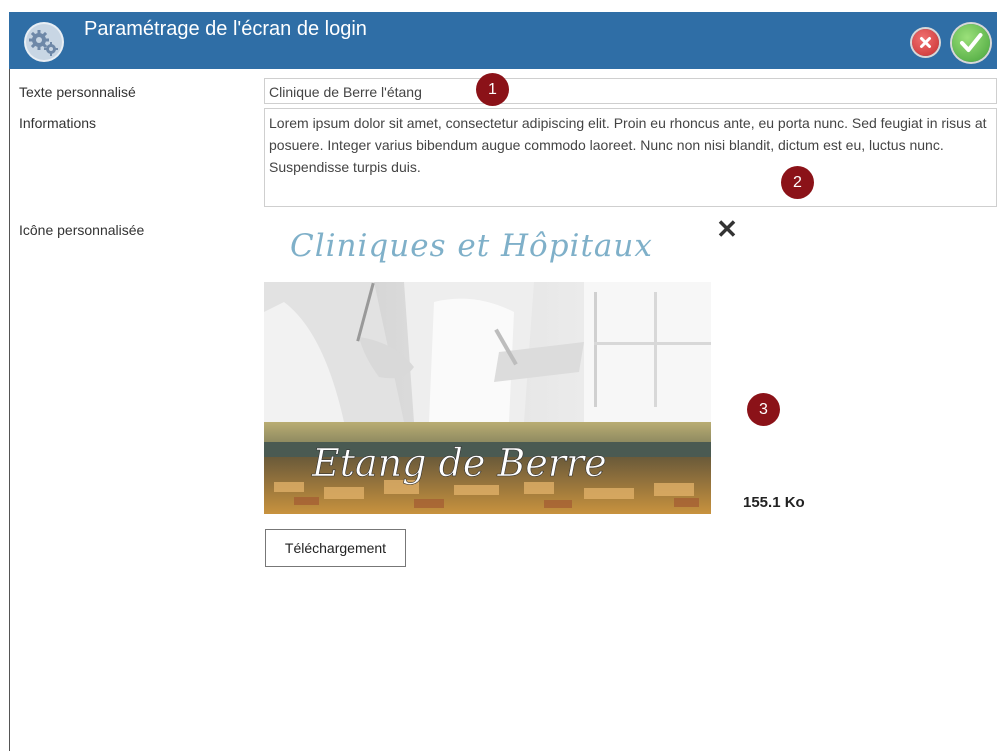 This screenshot has width=997, height=751. I want to click on check-icon, so click(971, 42).